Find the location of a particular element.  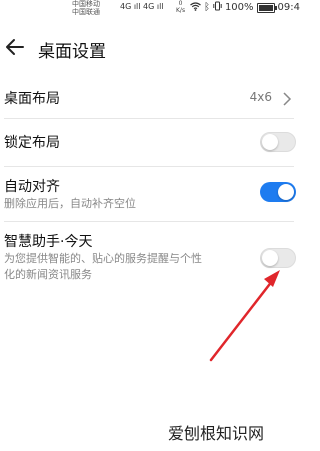

battery-percent: 100% is located at coordinates (239, 7).